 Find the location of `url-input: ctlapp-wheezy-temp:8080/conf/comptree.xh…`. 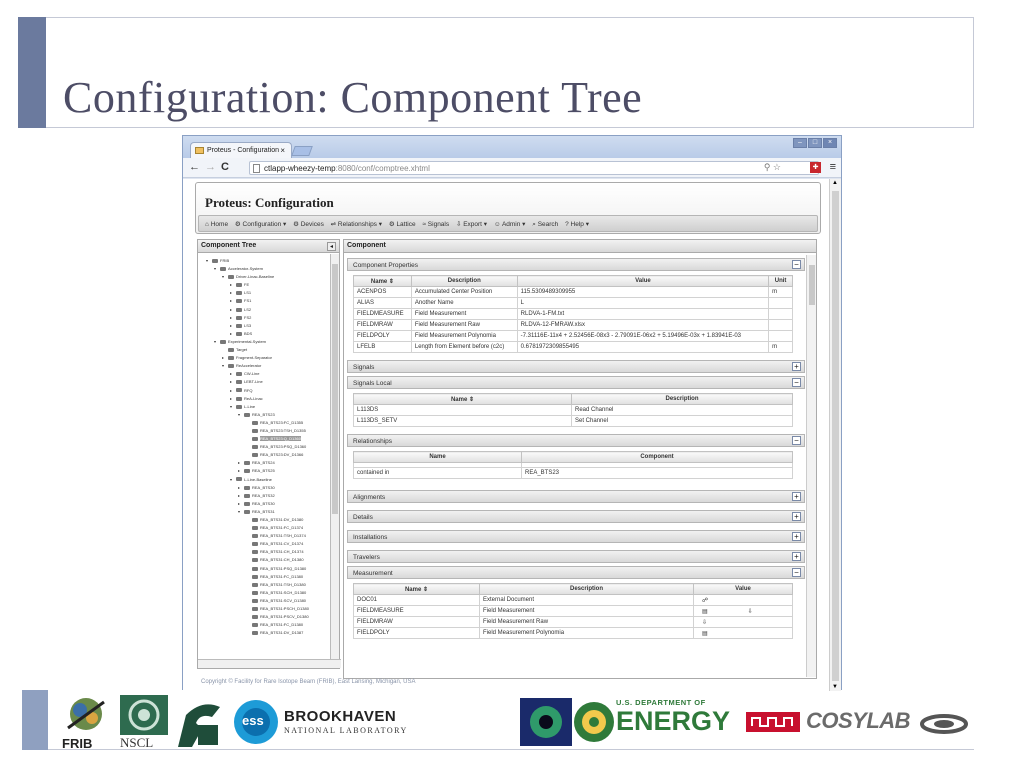

url-input: ctlapp-wheezy-temp:8080/conf/comptree.xh… is located at coordinates (534, 168).